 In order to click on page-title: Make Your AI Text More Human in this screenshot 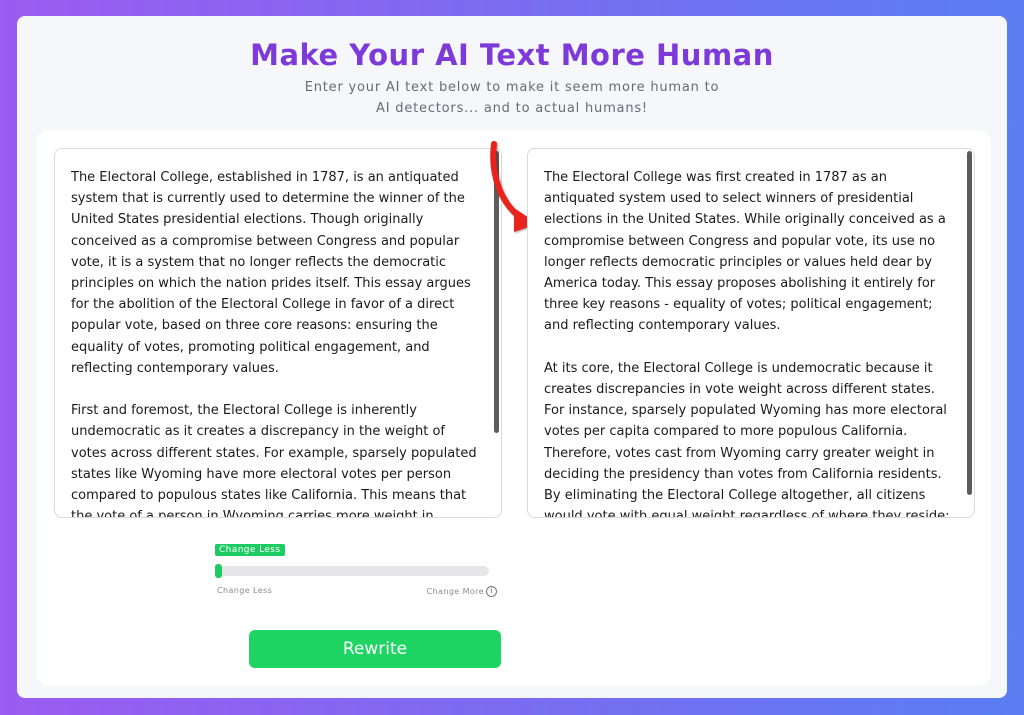, I will do `click(512, 55)`.